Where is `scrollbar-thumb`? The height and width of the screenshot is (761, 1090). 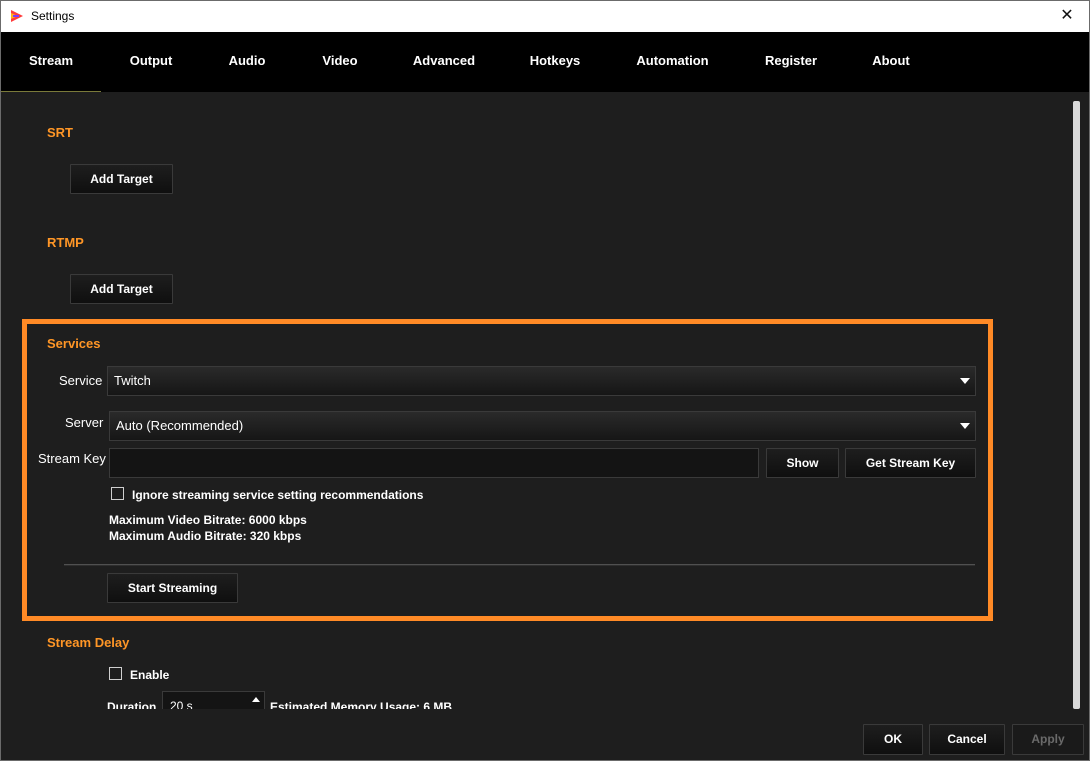
scrollbar-thumb is located at coordinates (1076, 405).